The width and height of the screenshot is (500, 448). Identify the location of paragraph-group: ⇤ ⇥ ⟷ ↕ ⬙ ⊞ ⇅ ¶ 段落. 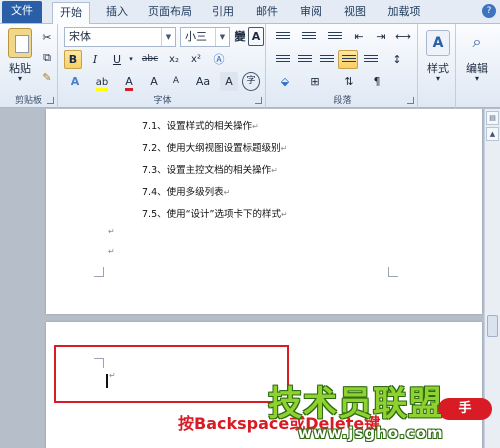
(343, 66).